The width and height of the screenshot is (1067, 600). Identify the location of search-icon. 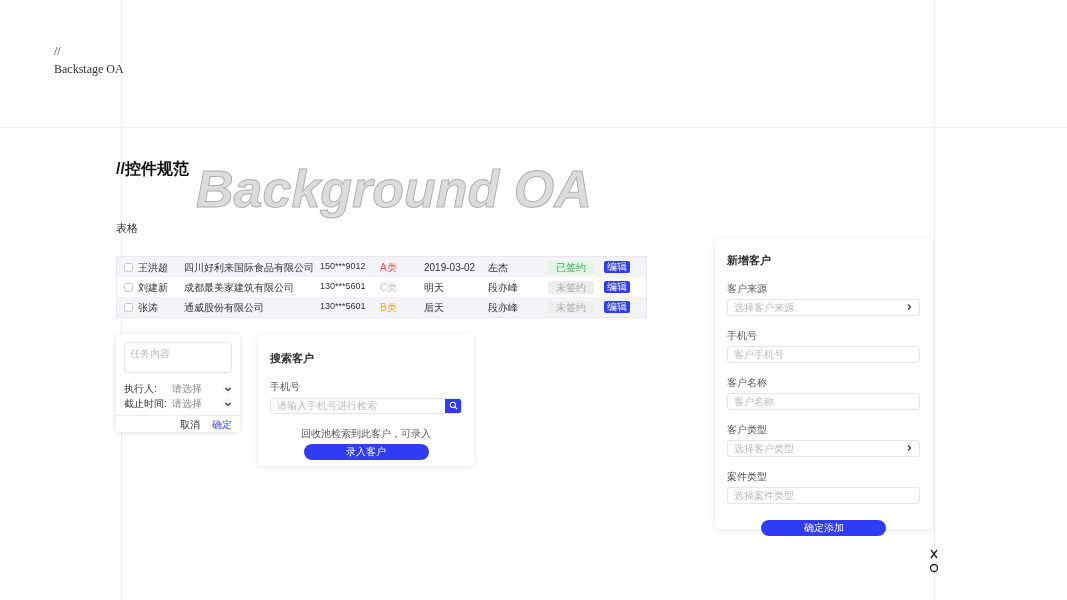
(453, 405).